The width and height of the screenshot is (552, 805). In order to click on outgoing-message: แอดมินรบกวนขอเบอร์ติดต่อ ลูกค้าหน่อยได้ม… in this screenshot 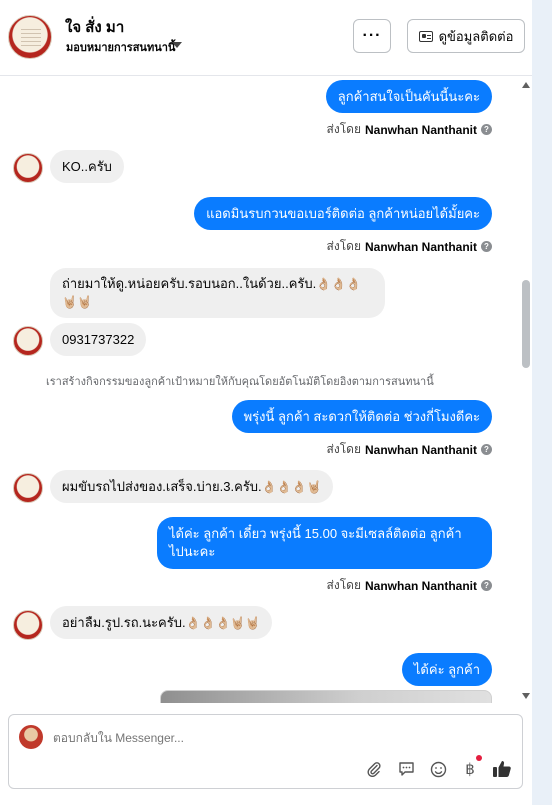, I will do `click(343, 213)`.